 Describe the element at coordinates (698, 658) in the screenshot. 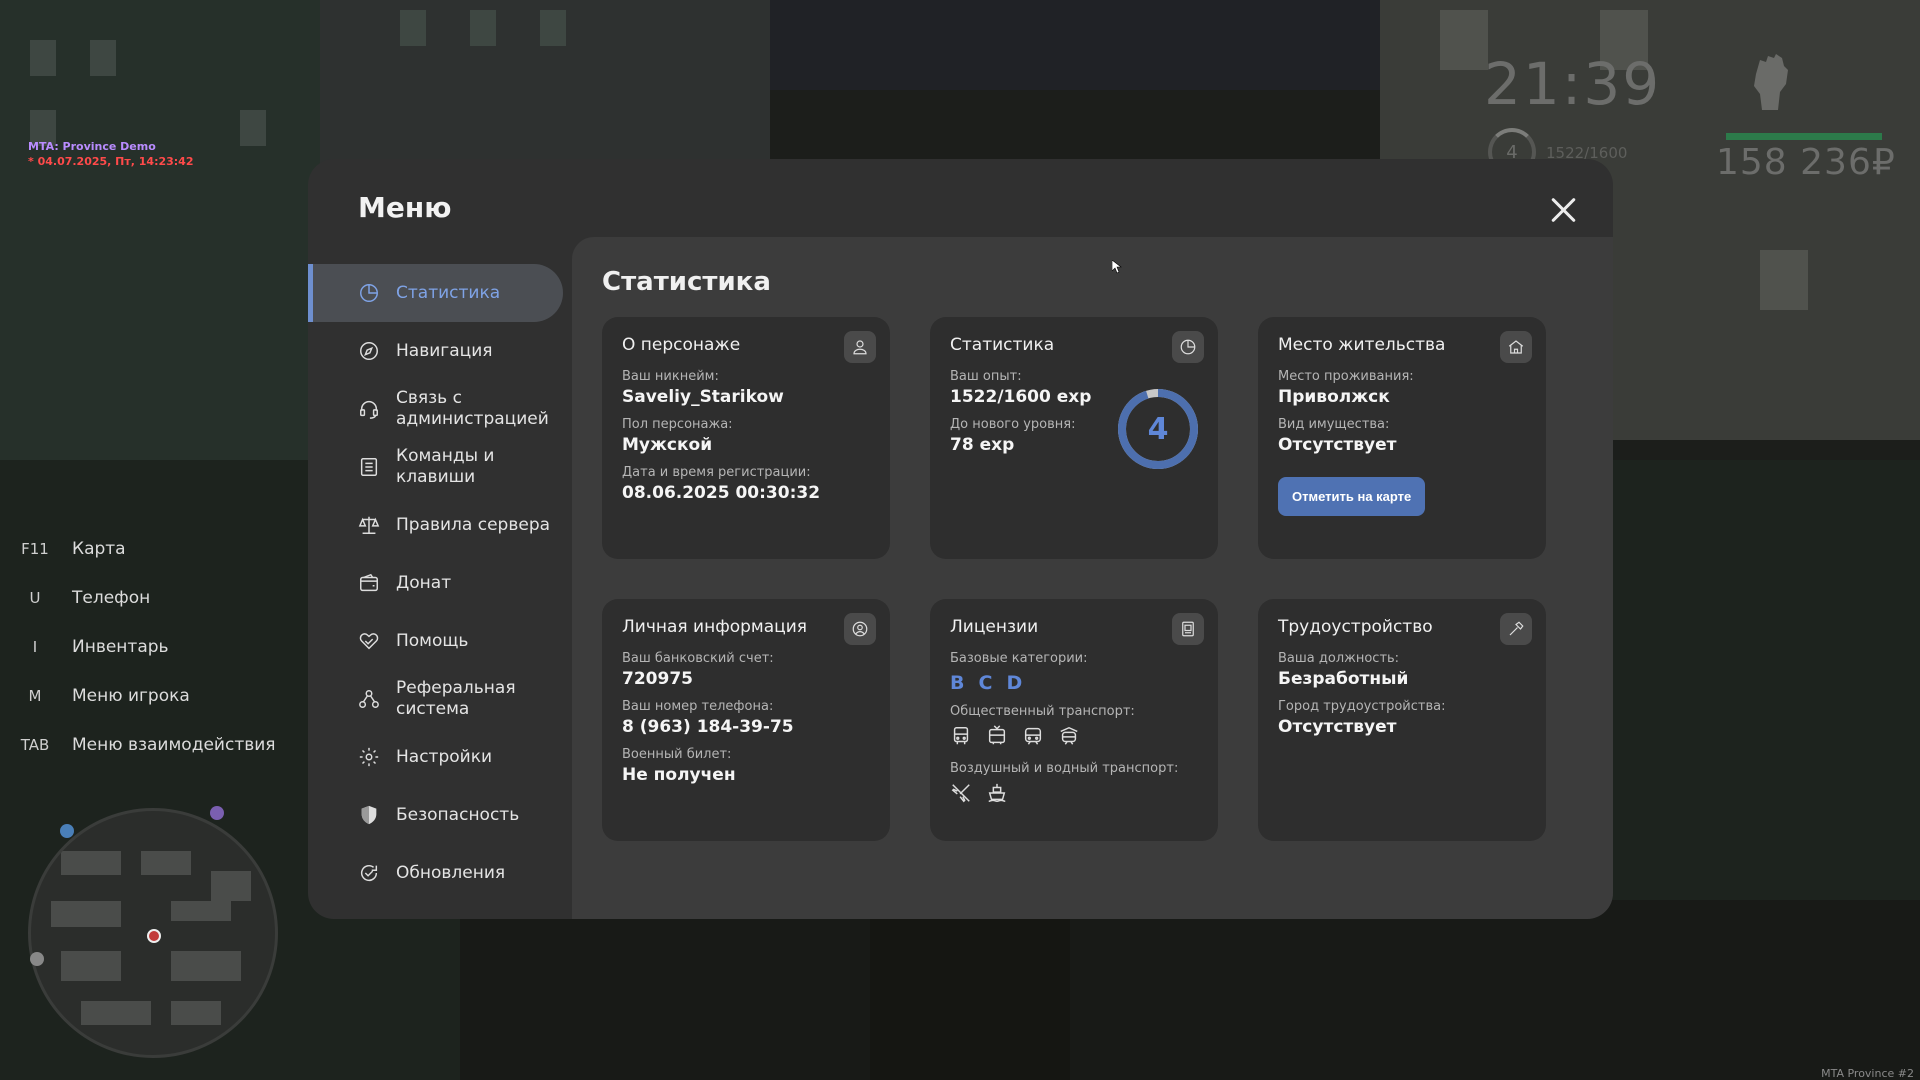

I see `bank-account-label: Ваш банковский счет:` at that location.